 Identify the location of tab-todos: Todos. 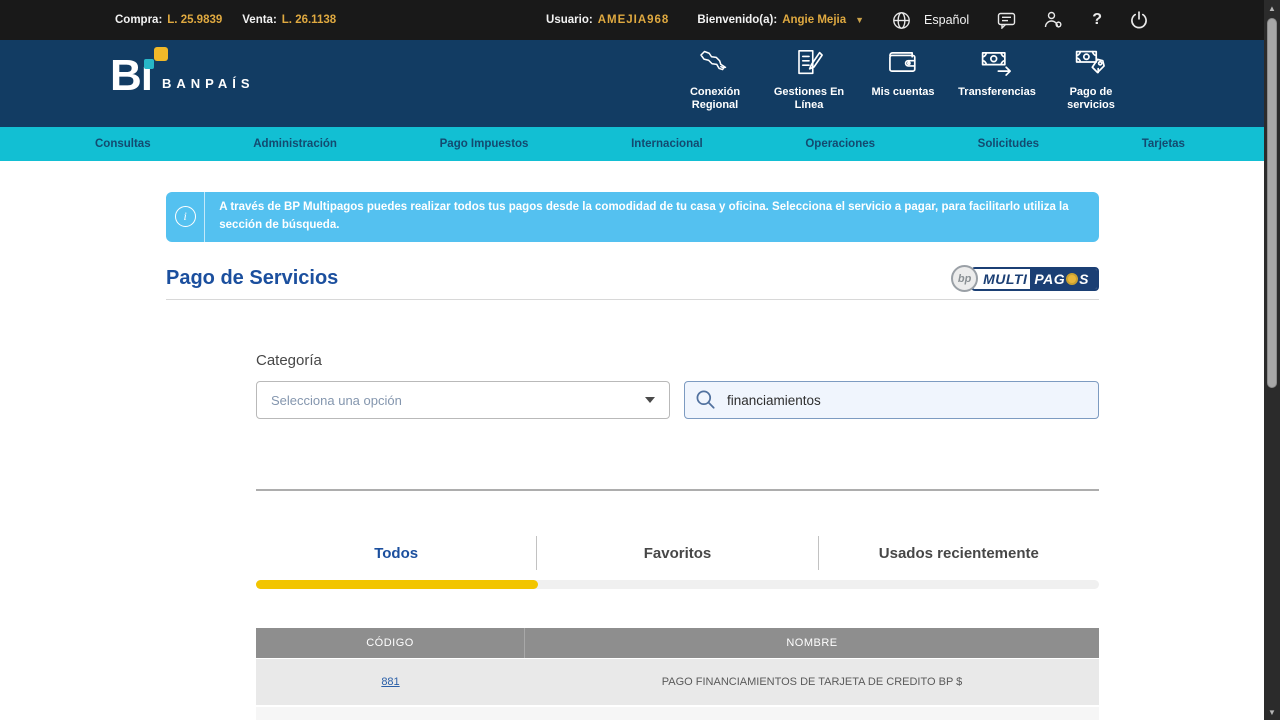
(396, 553).